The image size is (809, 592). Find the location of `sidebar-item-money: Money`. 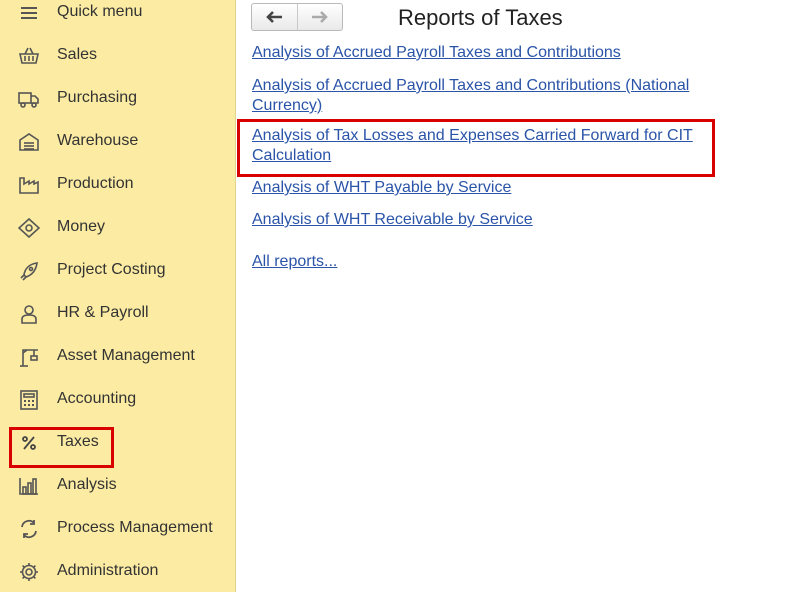

sidebar-item-money: Money is located at coordinates (118, 228).